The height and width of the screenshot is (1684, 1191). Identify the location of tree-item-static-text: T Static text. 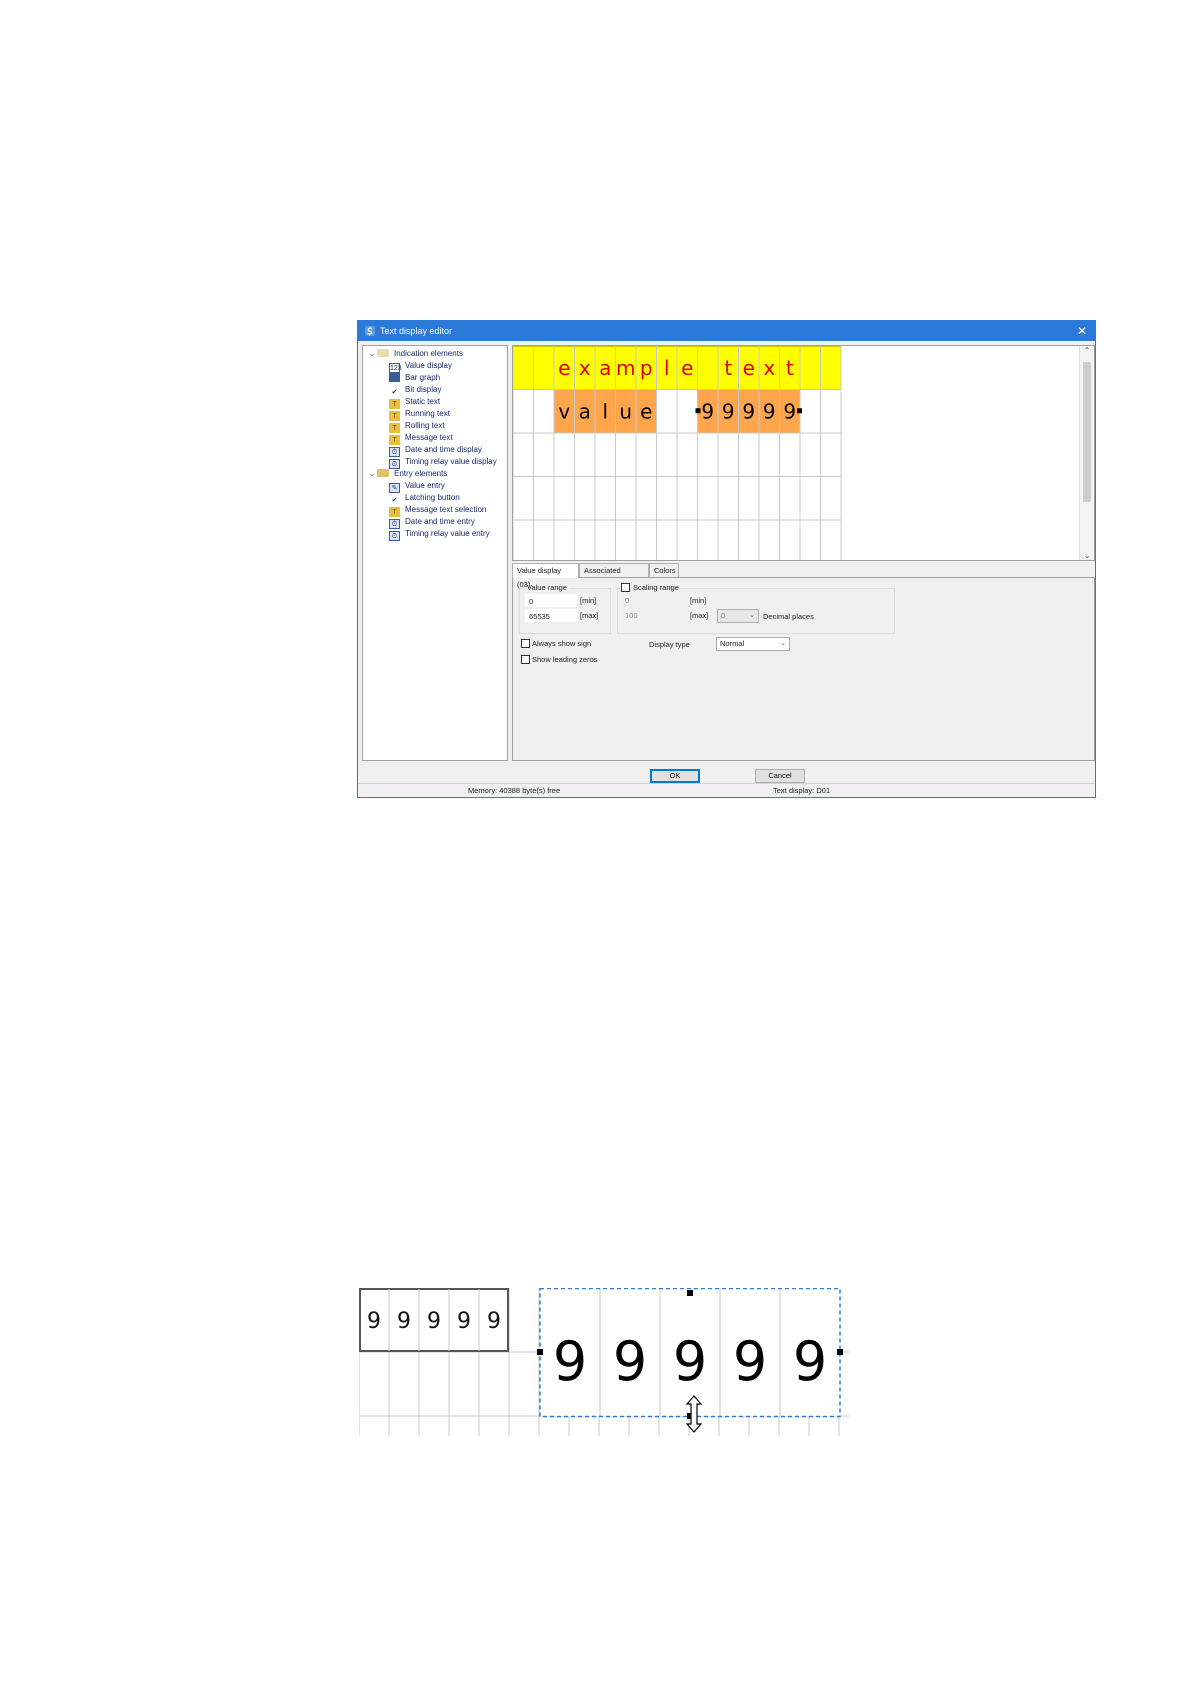
(415, 402).